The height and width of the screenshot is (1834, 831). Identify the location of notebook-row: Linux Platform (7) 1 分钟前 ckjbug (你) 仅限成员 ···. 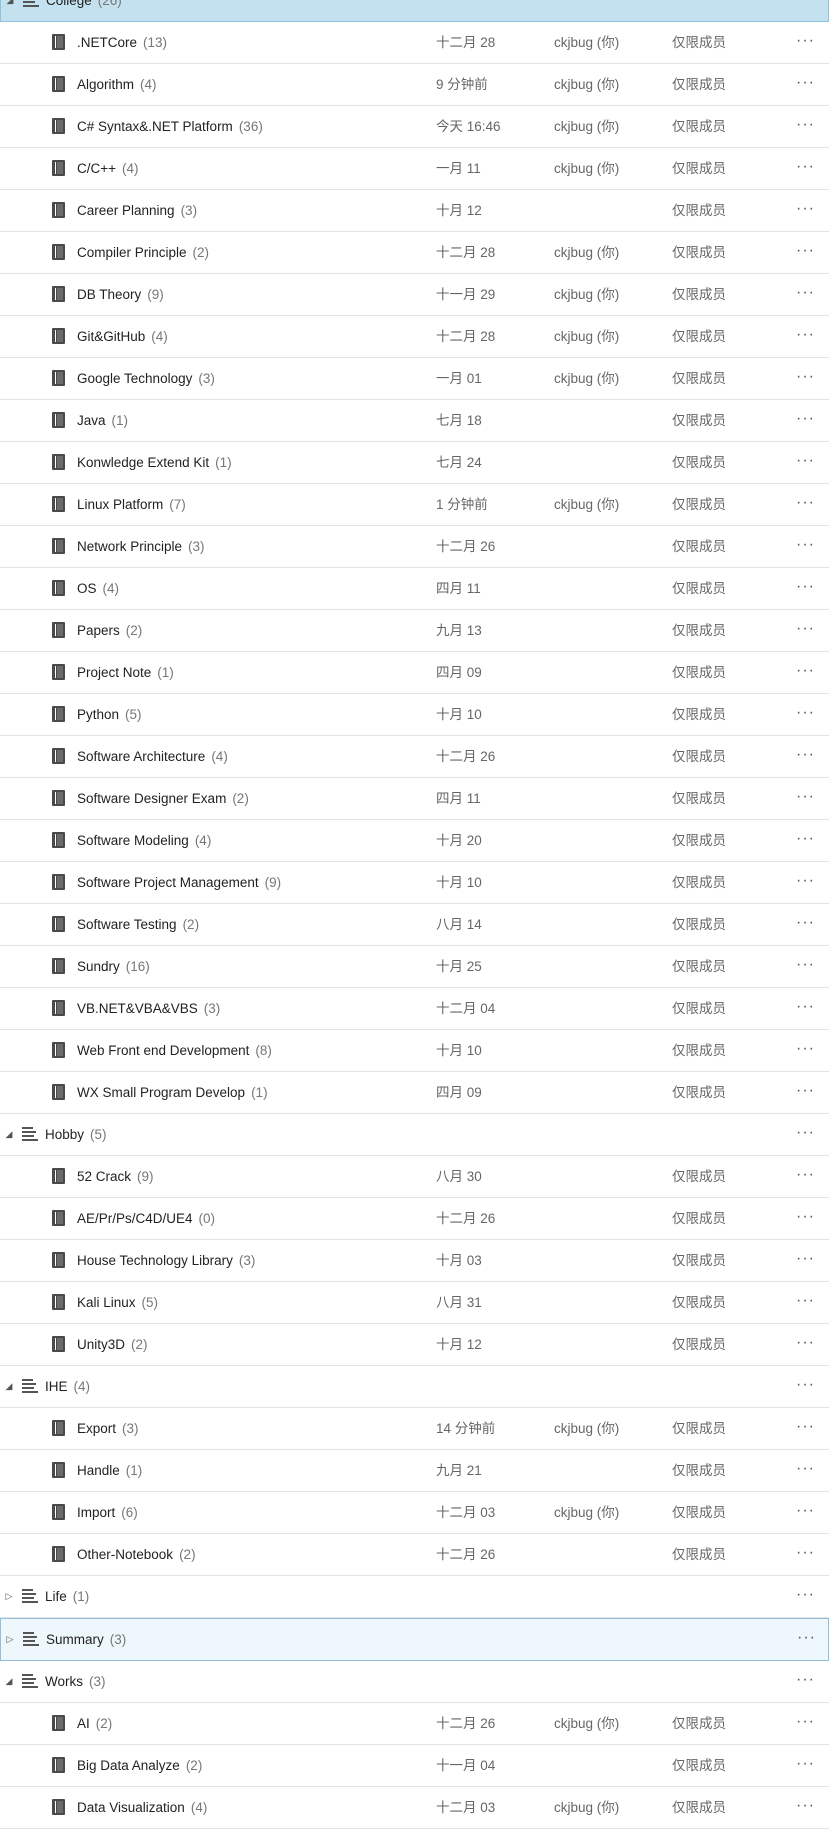
(414, 505).